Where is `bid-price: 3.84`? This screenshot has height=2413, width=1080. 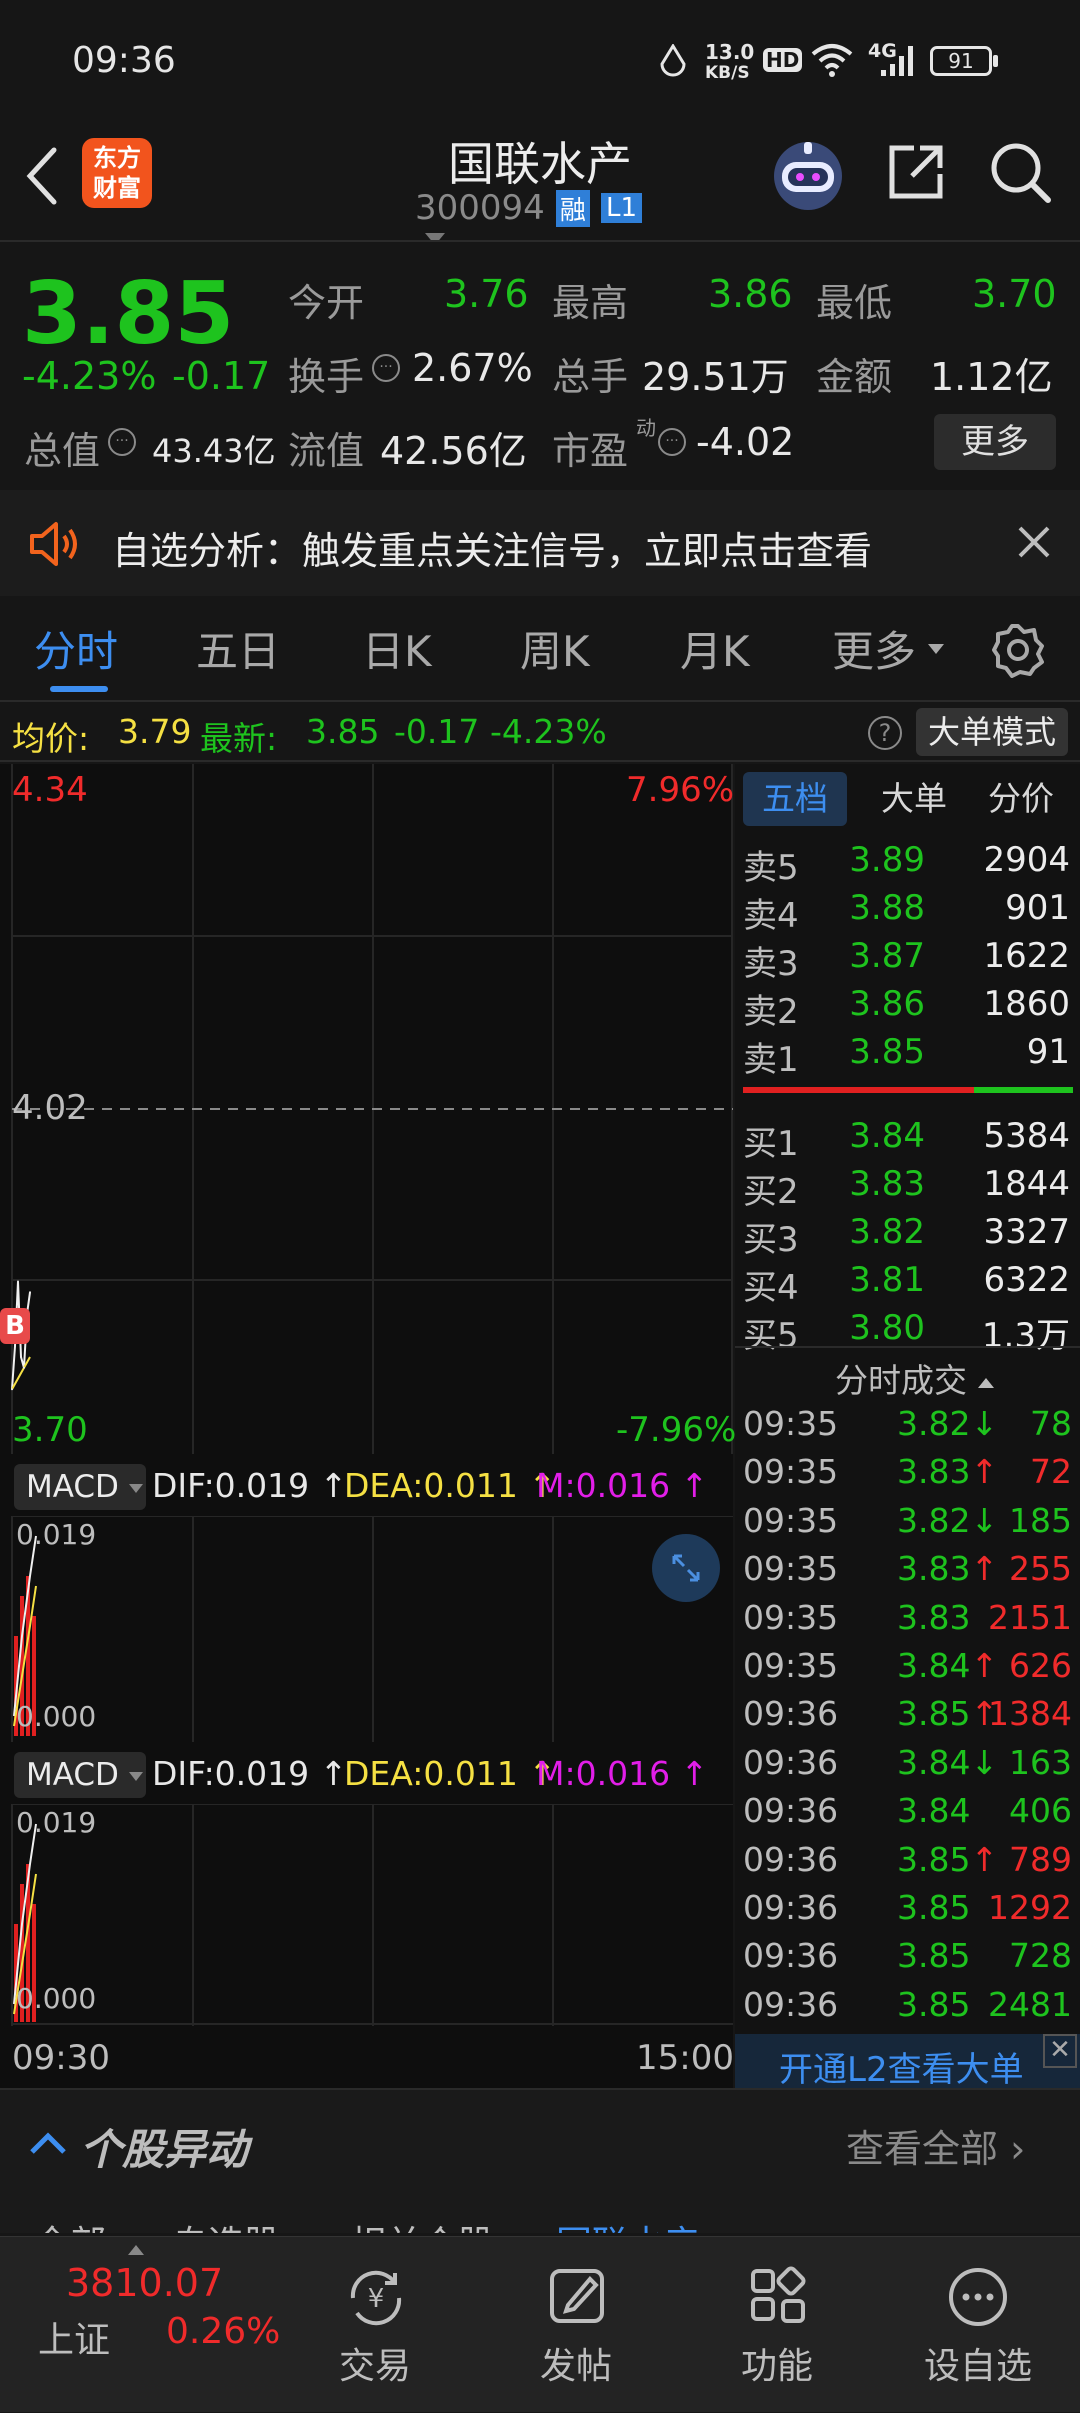
bid-price: 3.84 is located at coordinates (887, 1136).